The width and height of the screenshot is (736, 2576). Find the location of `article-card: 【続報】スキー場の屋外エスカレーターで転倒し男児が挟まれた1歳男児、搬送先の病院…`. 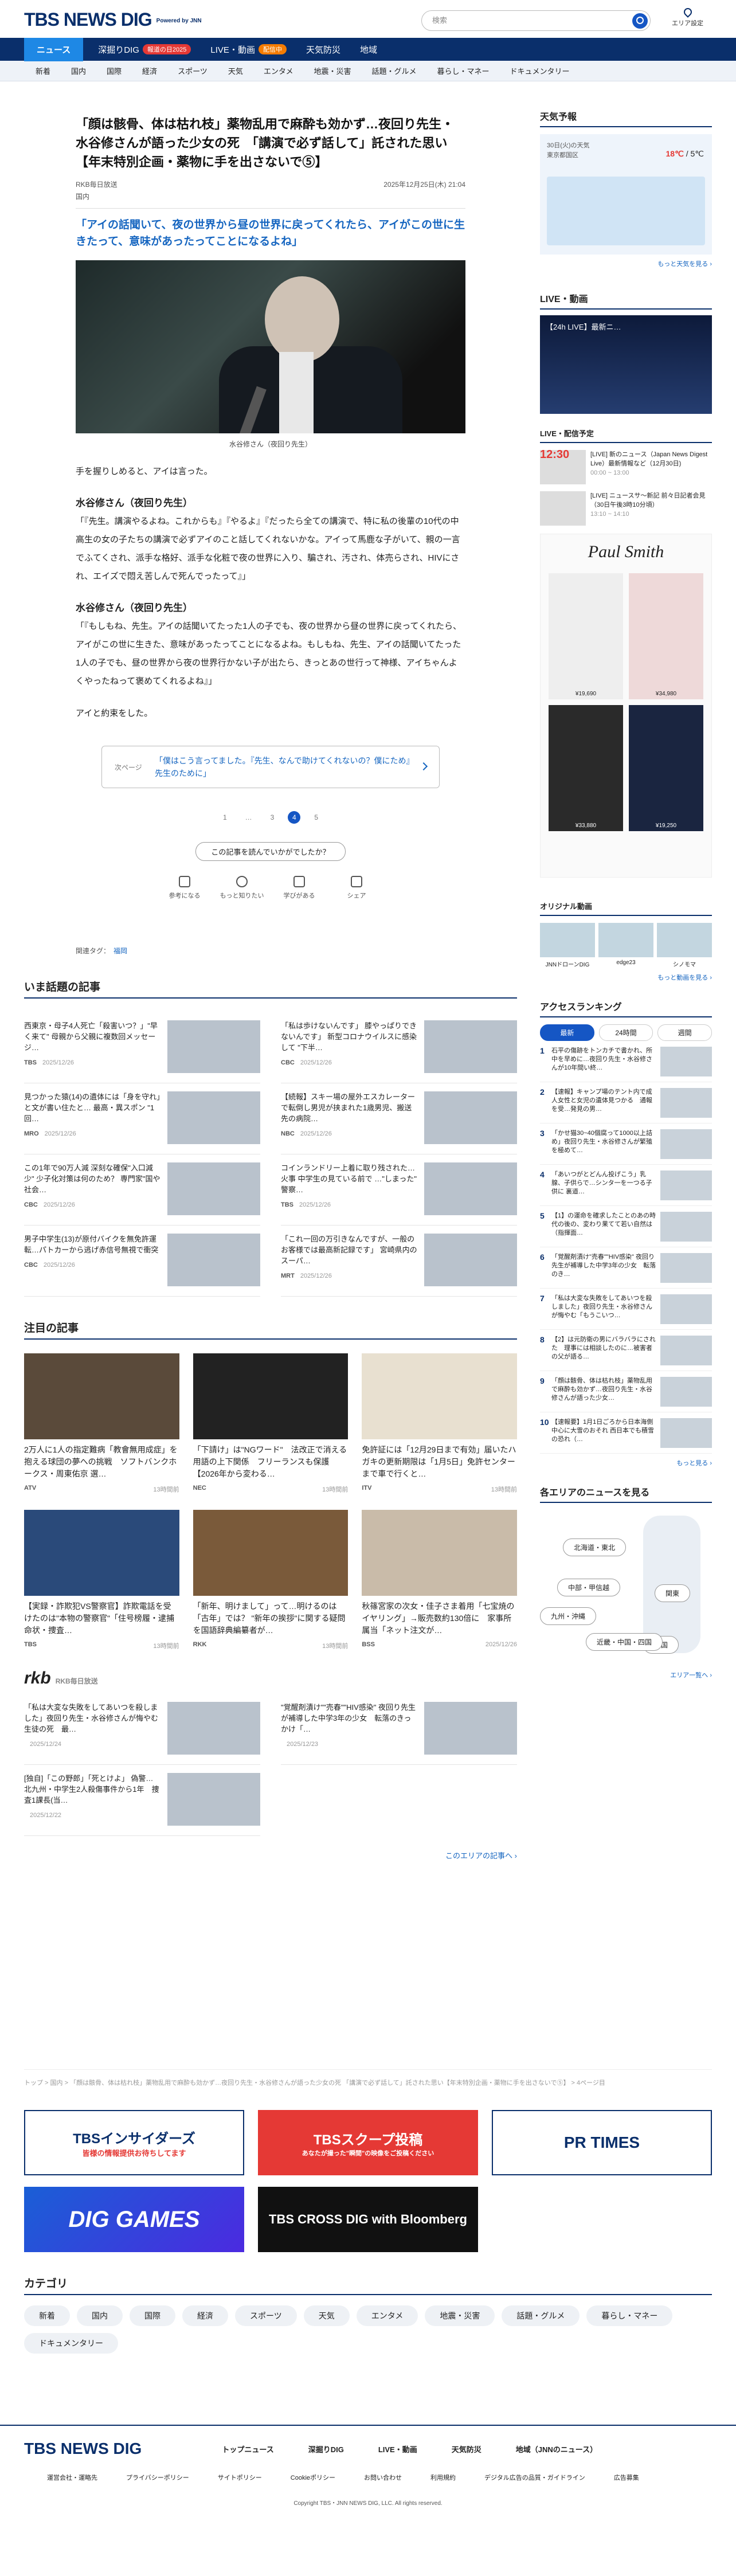

article-card: 【続報】スキー場の屋外エスカレーターで転倒し男児が挟まれた1歳男児、搬送先の病院… is located at coordinates (399, 1118).